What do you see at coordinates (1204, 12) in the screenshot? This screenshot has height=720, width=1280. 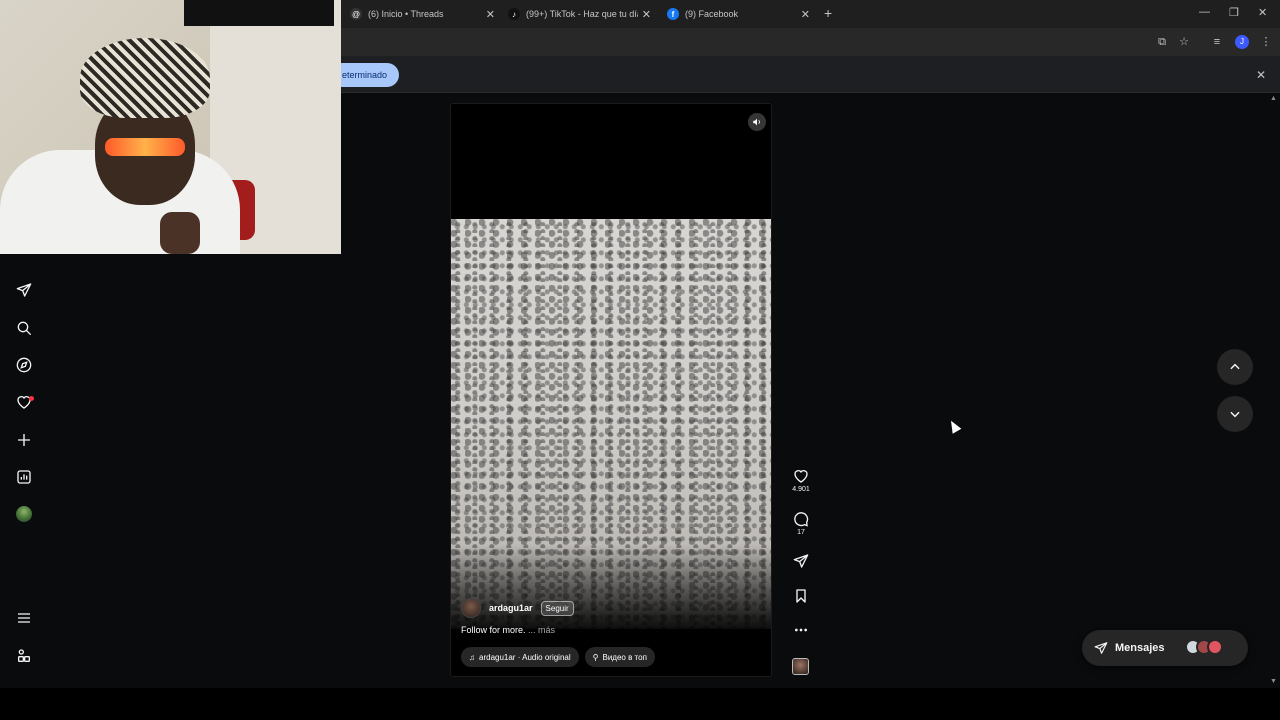 I see `minimize-icon: —` at bounding box center [1204, 12].